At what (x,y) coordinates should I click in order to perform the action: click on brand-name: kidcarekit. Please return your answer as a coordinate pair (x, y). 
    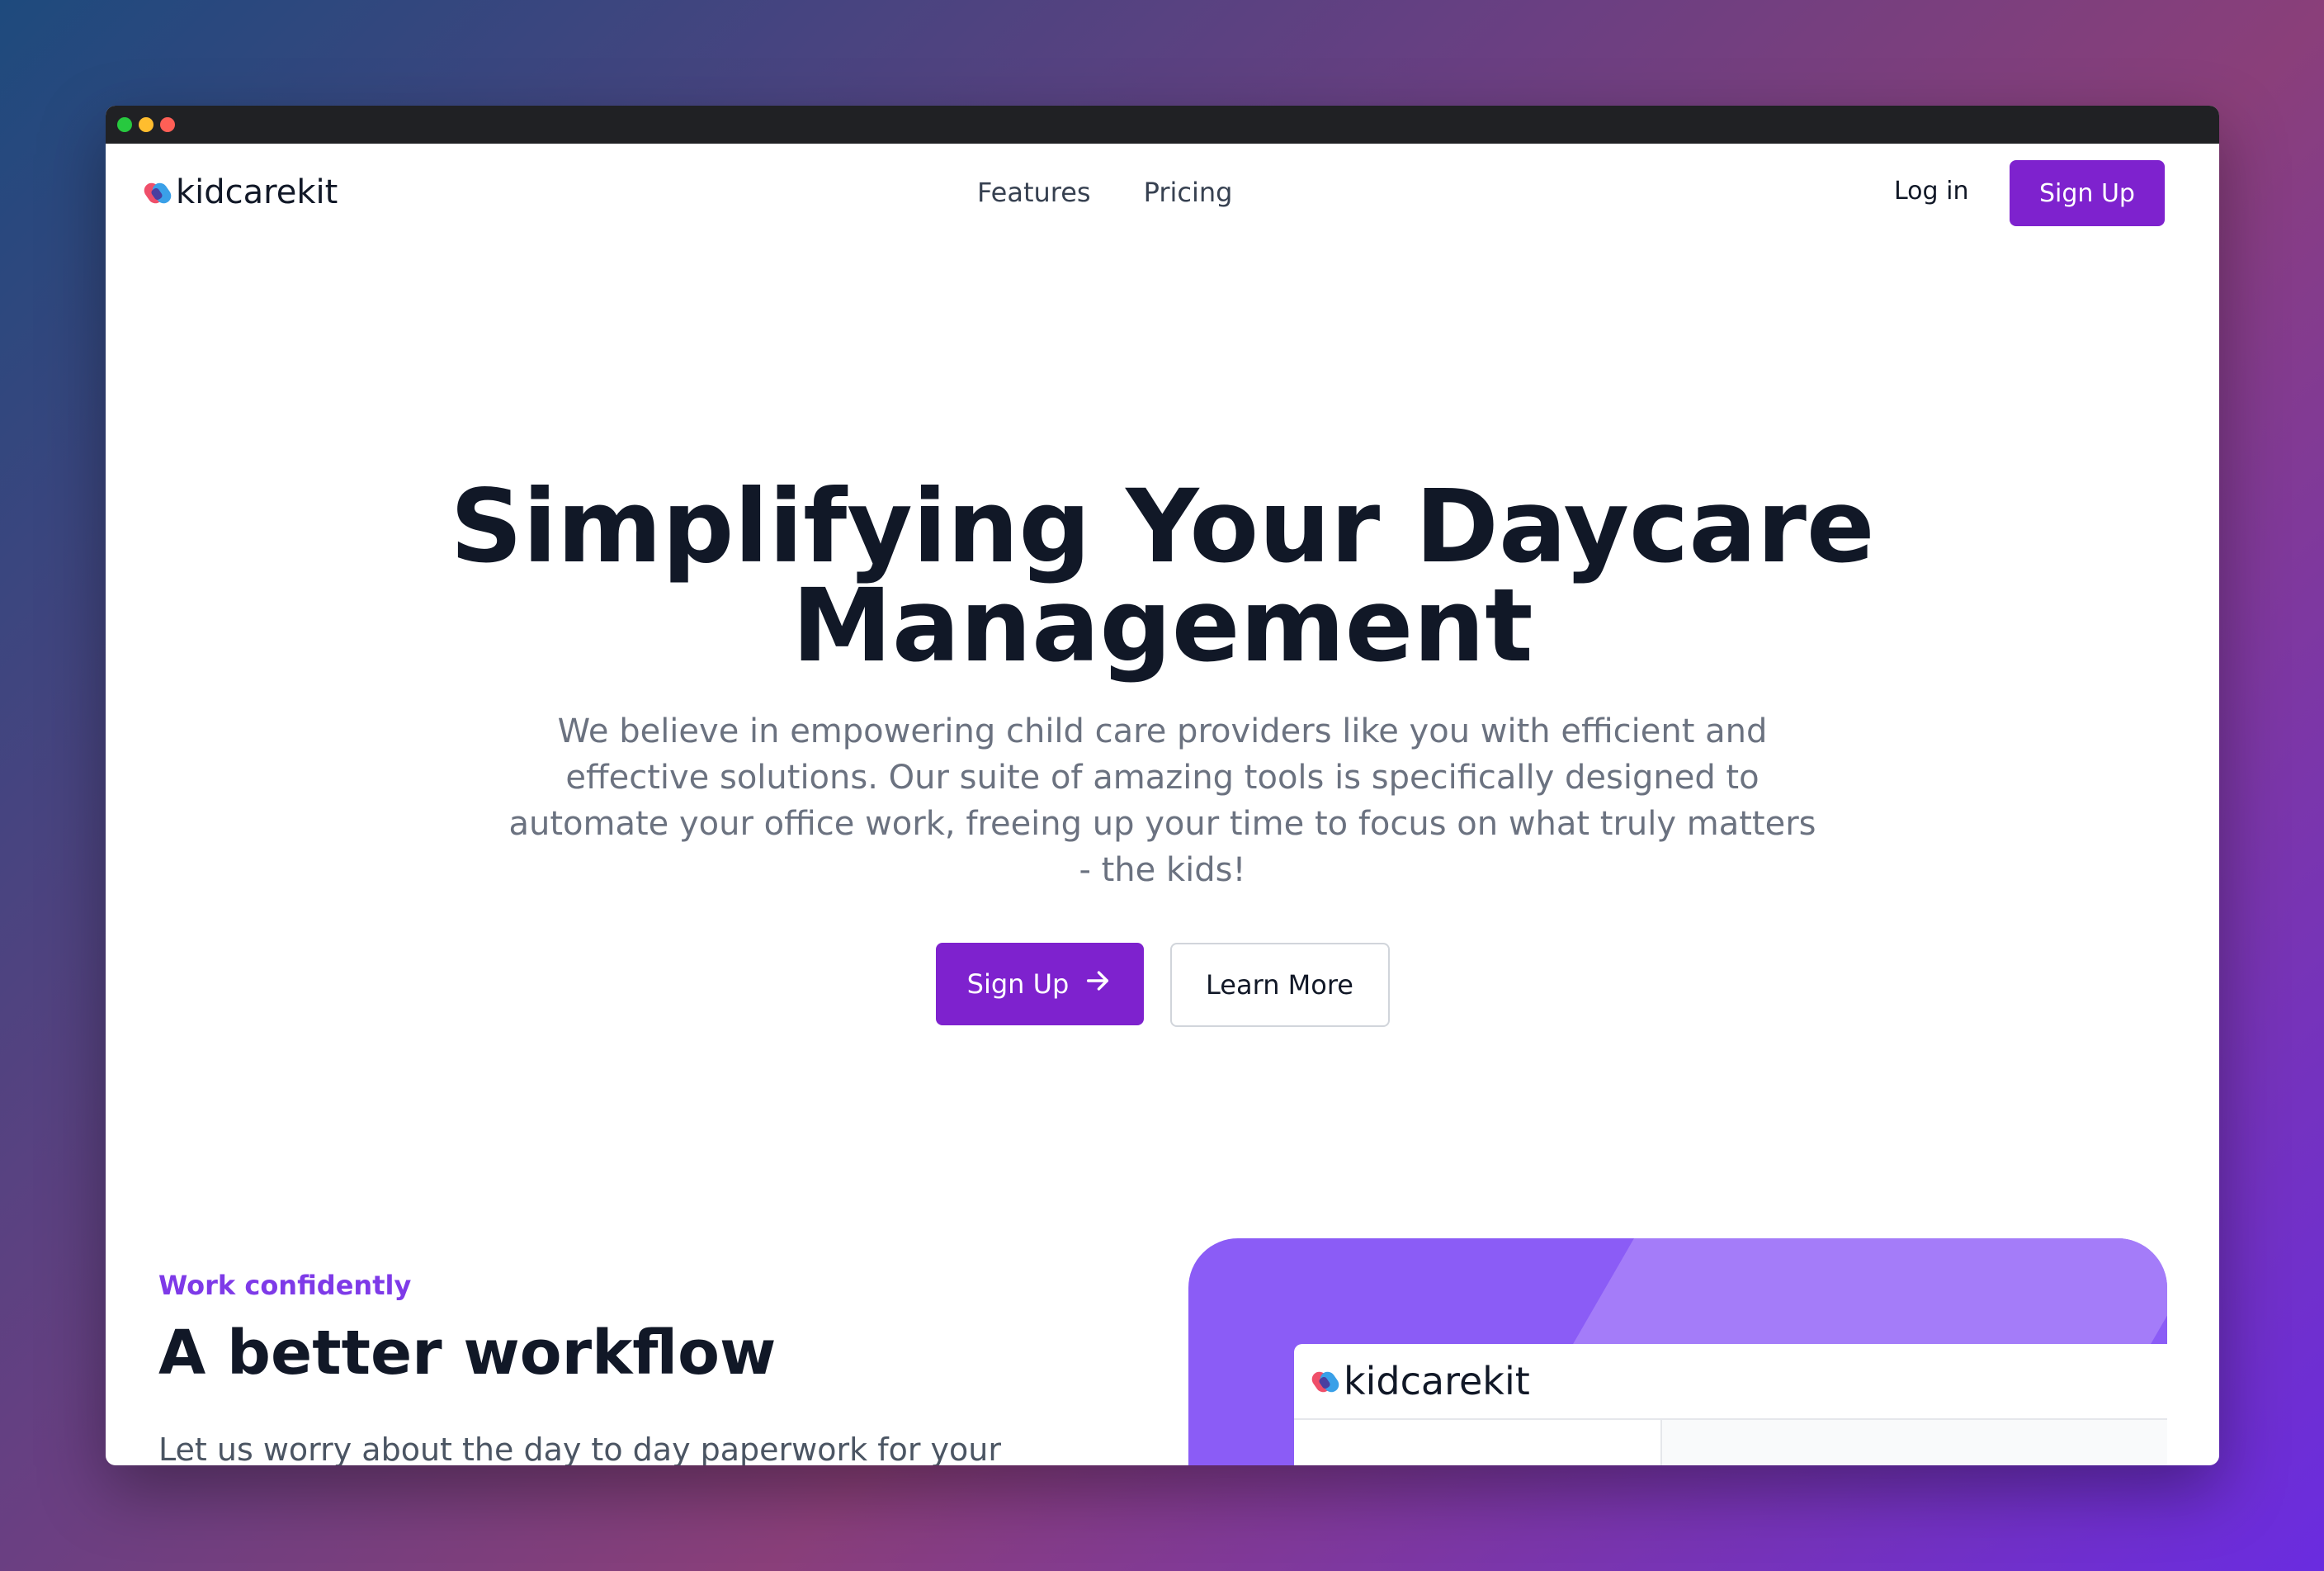
    Looking at the image, I should click on (257, 192).